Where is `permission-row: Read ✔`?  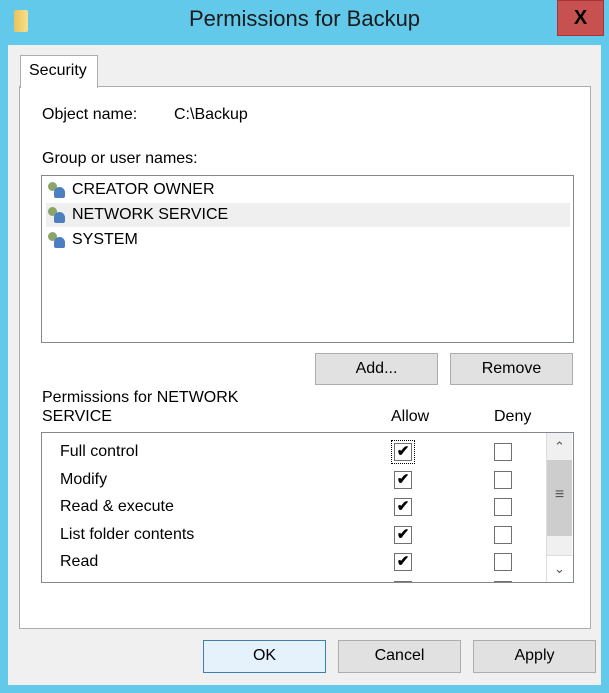 permission-row: Read ✔ is located at coordinates (300, 561).